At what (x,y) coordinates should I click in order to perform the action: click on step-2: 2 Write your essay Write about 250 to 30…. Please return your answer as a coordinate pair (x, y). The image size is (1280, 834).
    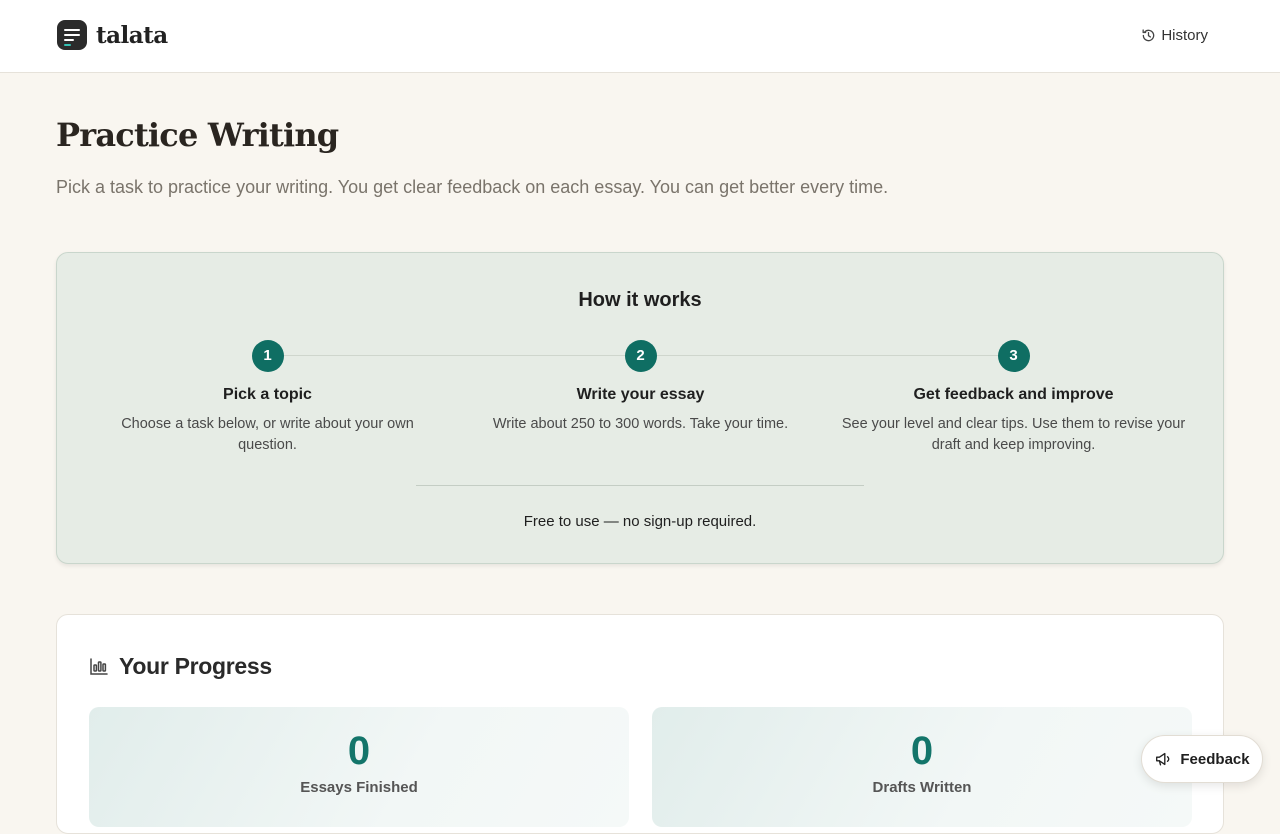
    Looking at the image, I should click on (640, 387).